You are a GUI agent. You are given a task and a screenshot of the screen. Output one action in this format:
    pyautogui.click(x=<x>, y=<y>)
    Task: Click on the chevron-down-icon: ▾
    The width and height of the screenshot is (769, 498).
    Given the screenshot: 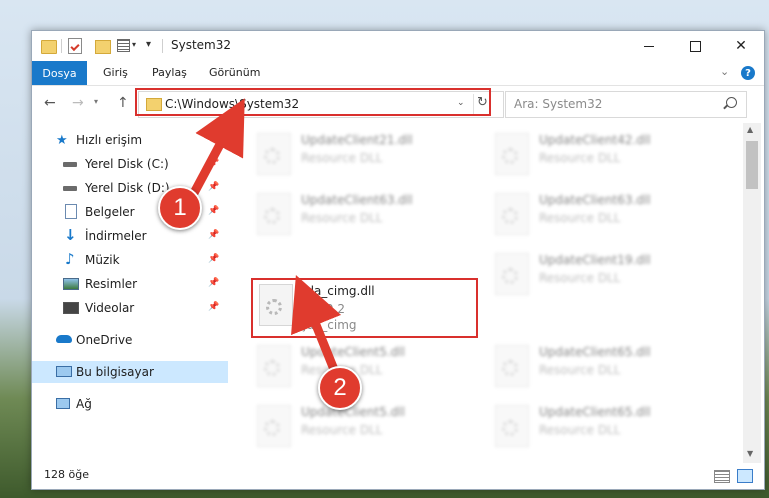 What is the action you would take?
    pyautogui.click(x=134, y=48)
    